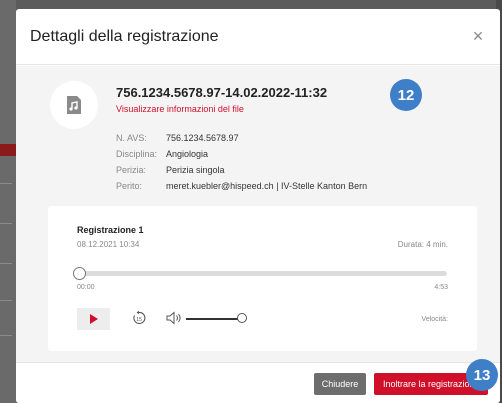  Describe the element at coordinates (131, 138) in the screenshot. I see `meta-key: N. AVS:` at that location.